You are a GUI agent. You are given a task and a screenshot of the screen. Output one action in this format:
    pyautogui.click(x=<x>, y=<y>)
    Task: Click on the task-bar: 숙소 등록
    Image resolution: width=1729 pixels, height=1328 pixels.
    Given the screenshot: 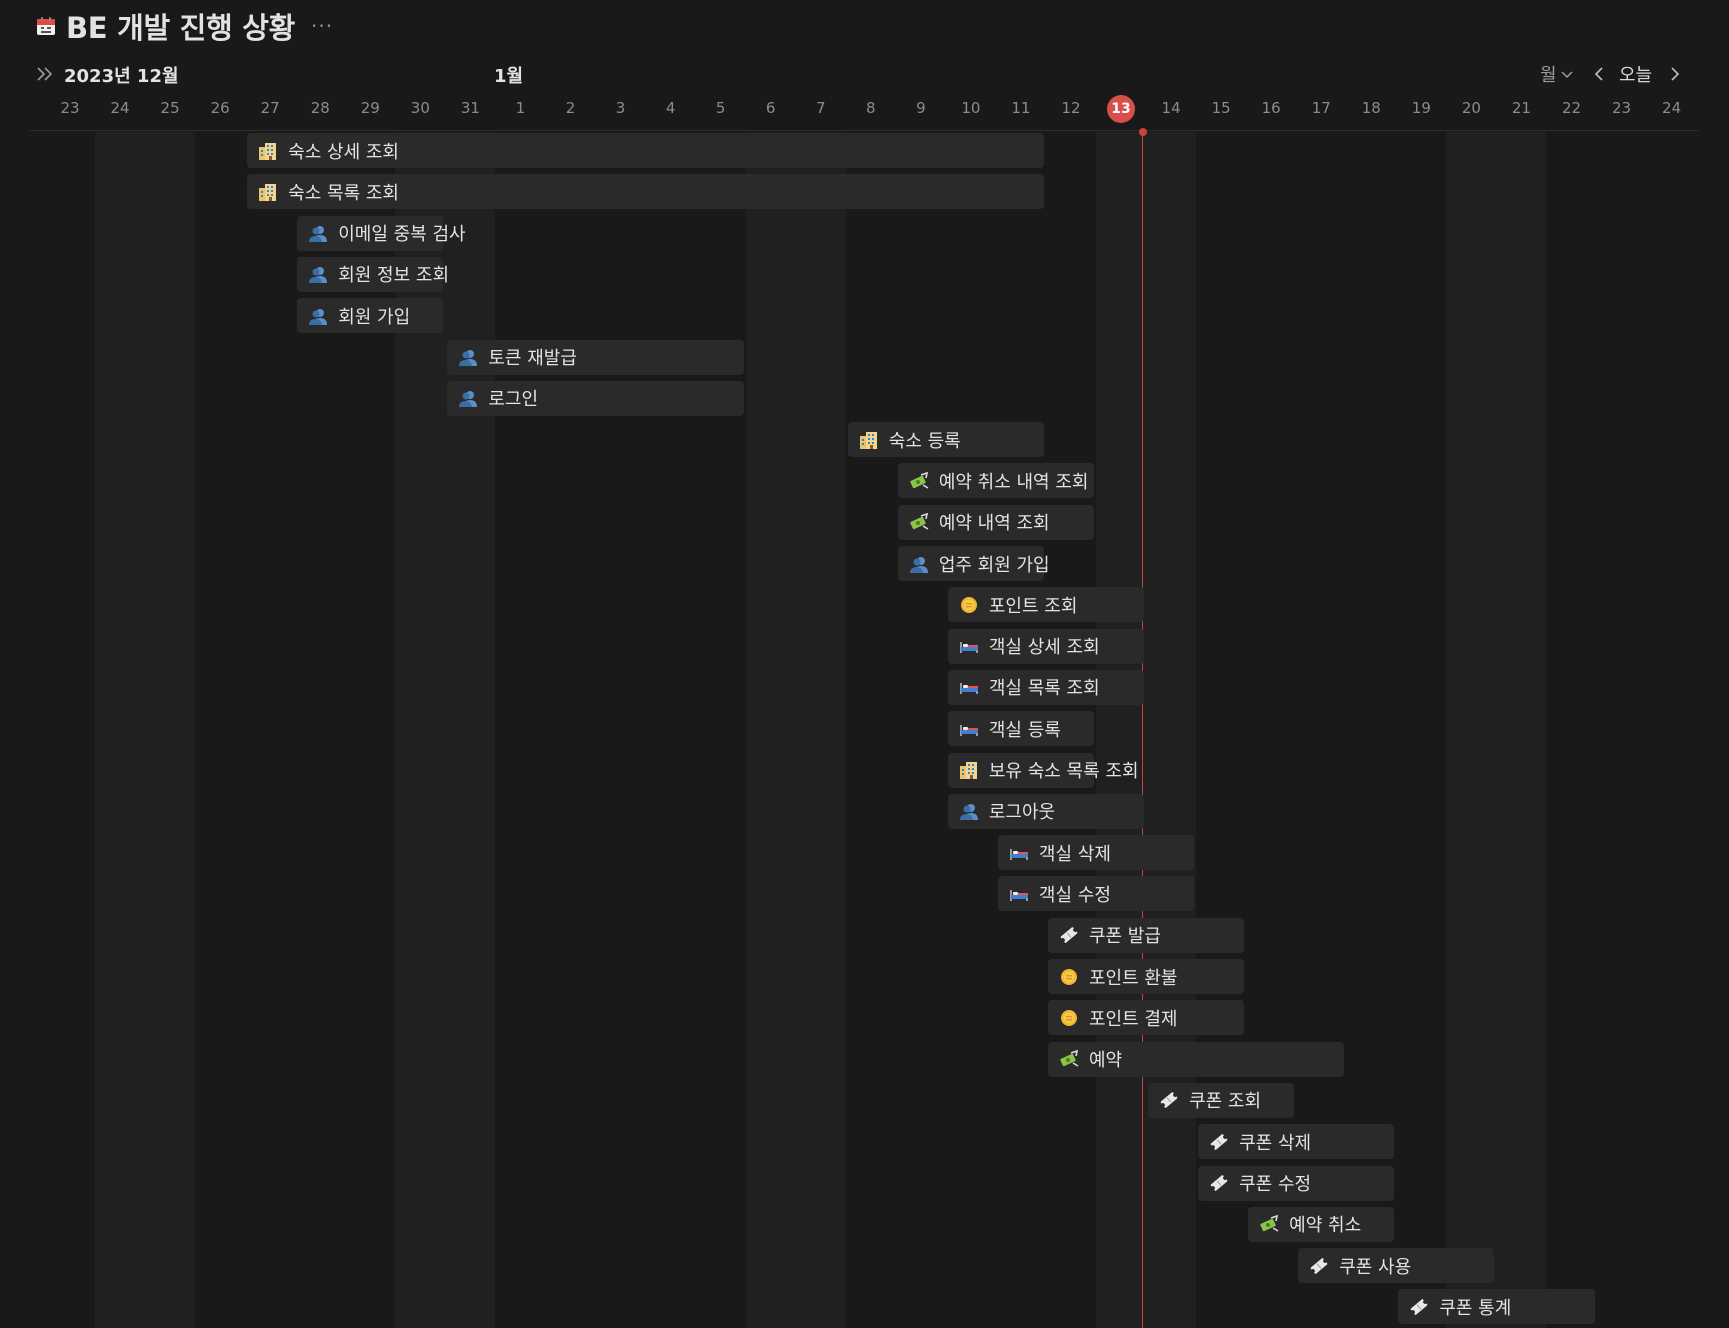 What is the action you would take?
    pyautogui.click(x=945, y=440)
    